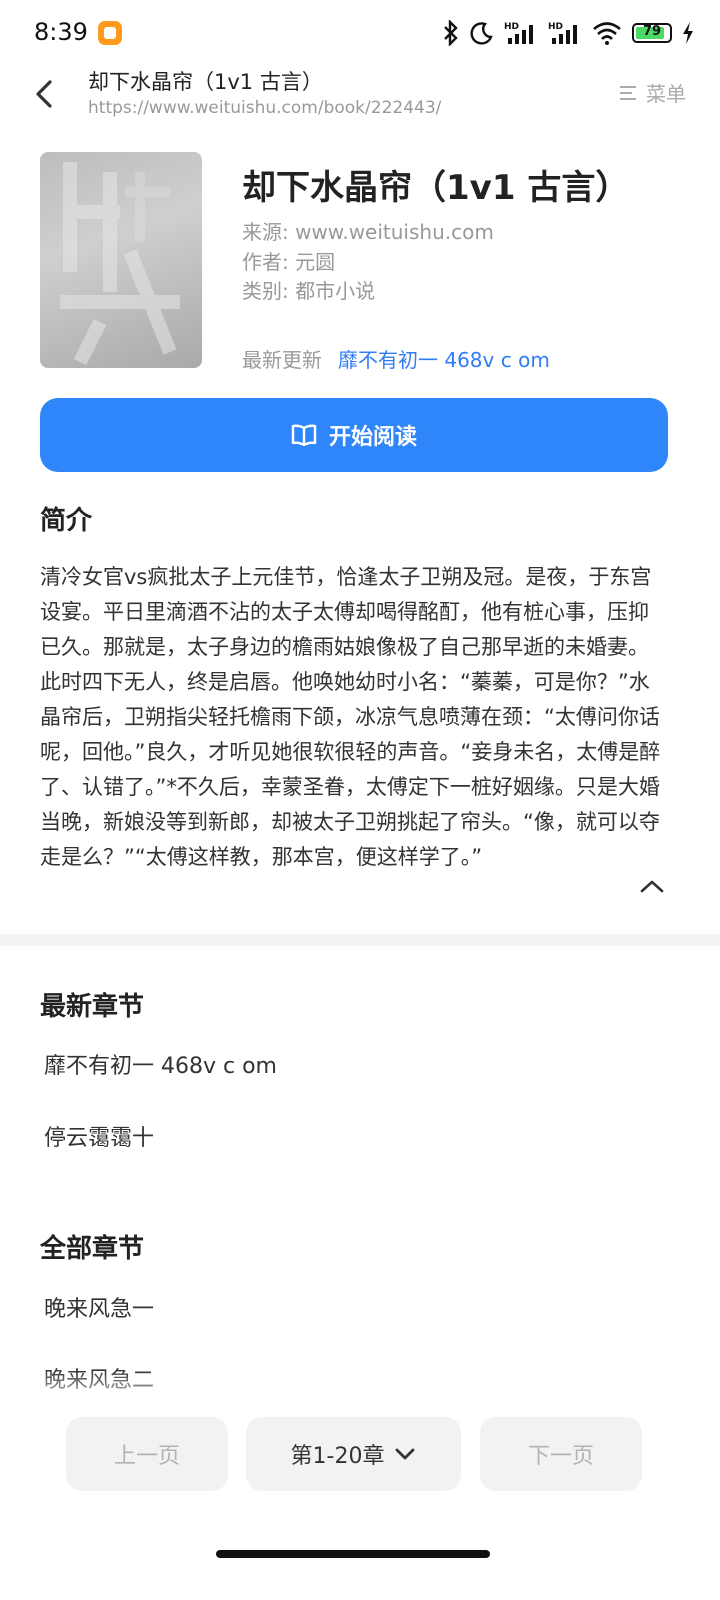 This screenshot has width=720, height=1600. What do you see at coordinates (451, 33) in the screenshot?
I see `bluetooth-icon` at bounding box center [451, 33].